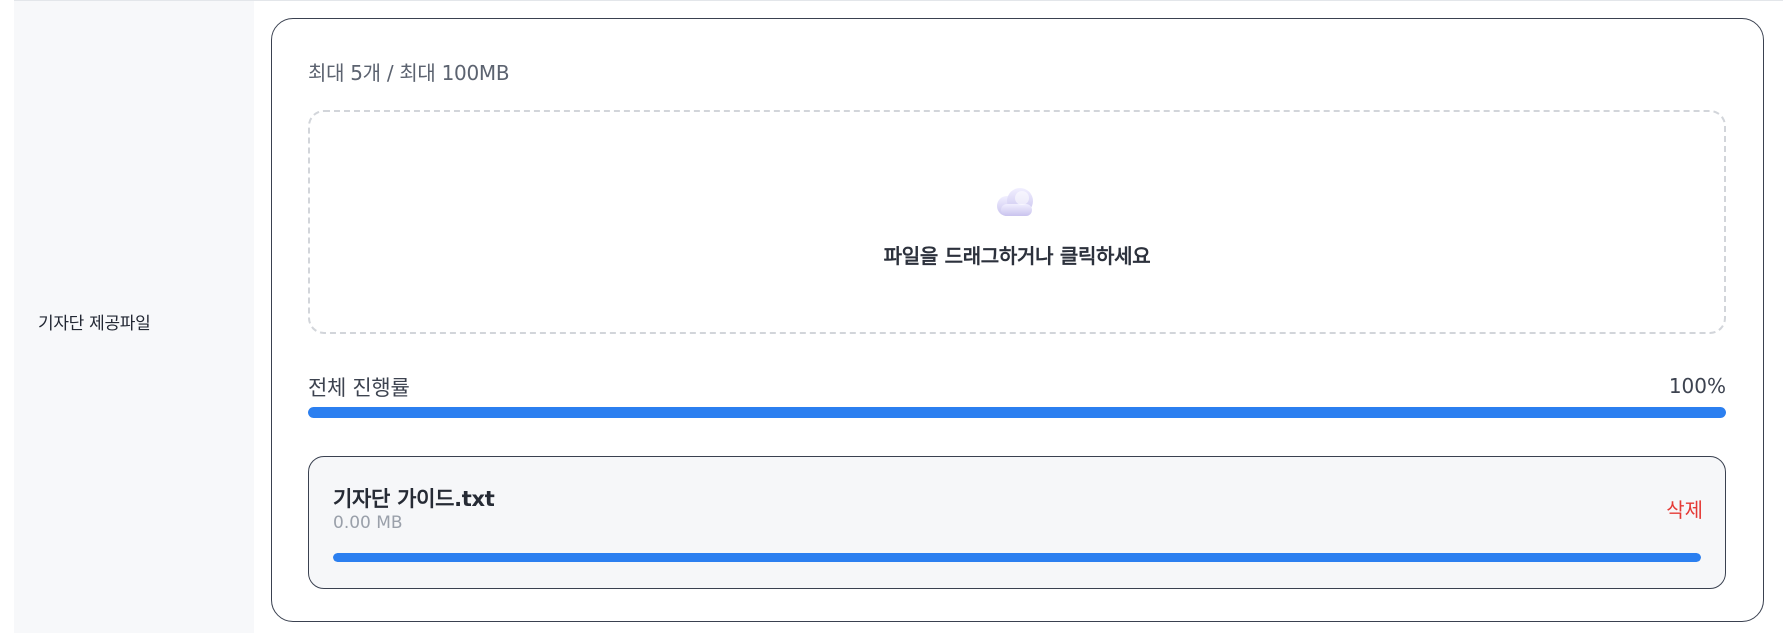 The image size is (1783, 633). What do you see at coordinates (1684, 508) in the screenshot?
I see `delete-file-button: 삭제` at bounding box center [1684, 508].